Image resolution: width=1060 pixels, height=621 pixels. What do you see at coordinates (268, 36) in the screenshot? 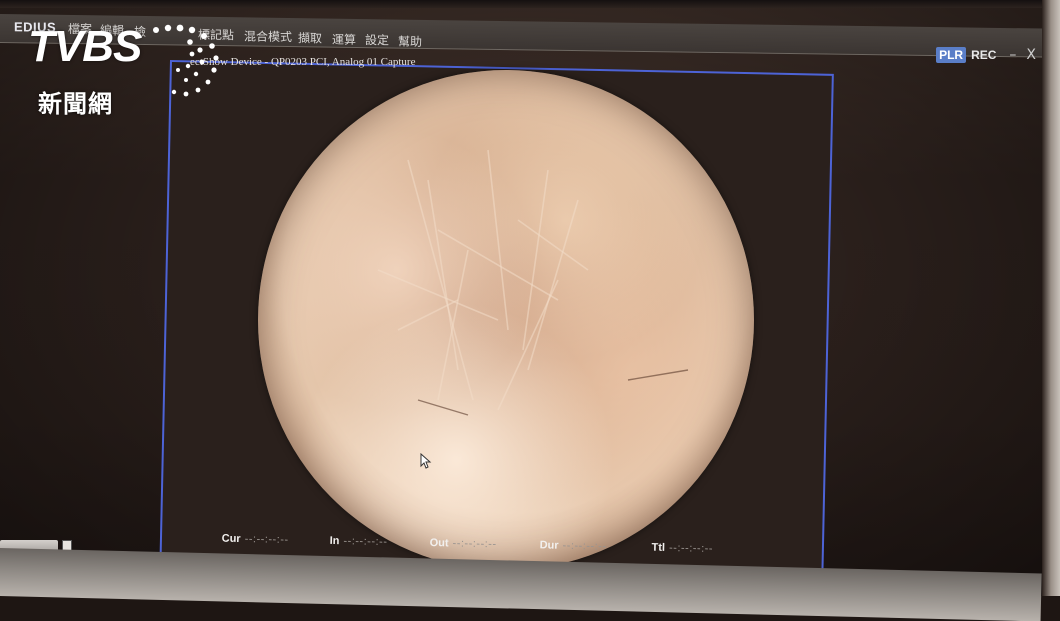
I see `menu-blend-mode: 混合模式` at bounding box center [268, 36].